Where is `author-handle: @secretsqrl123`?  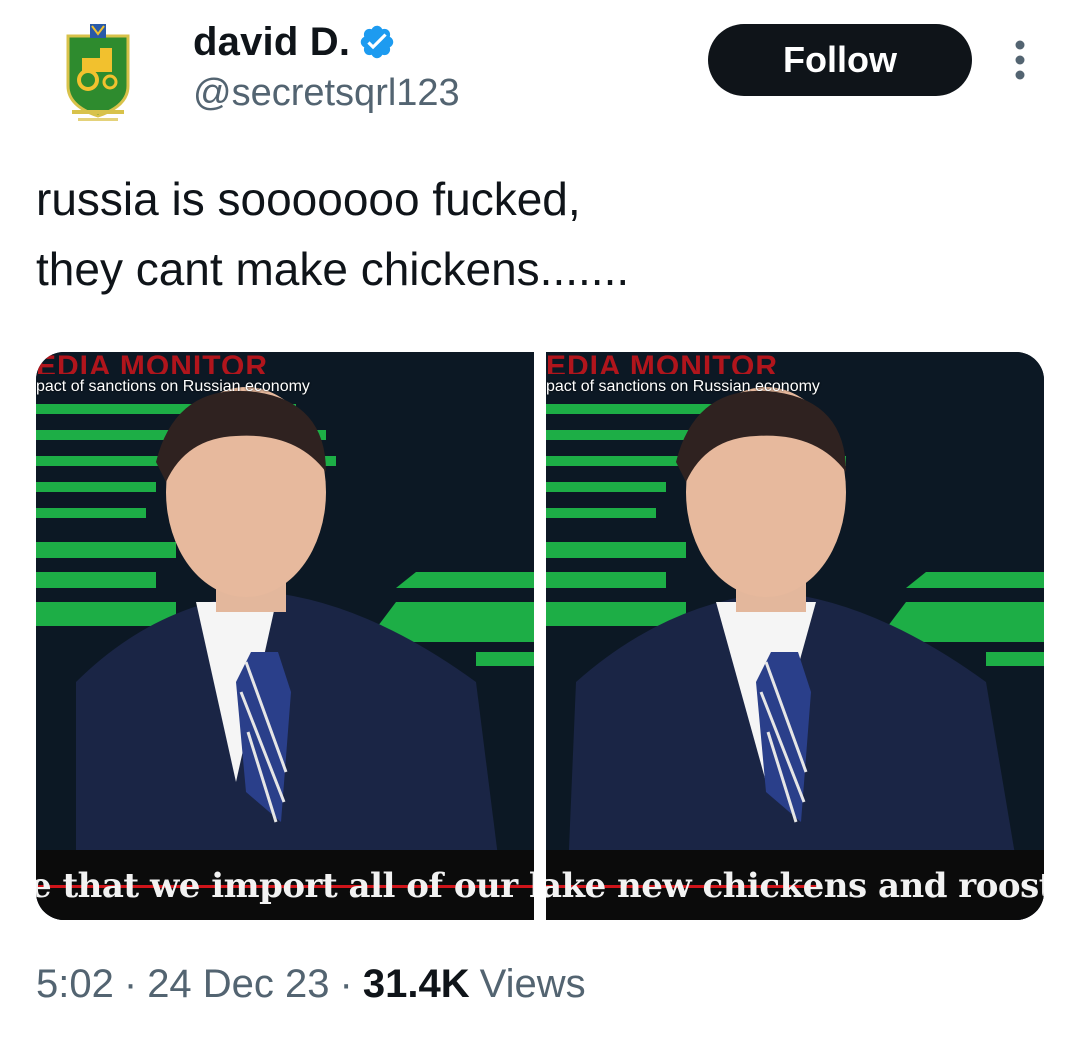
author-handle: @secretsqrl123 is located at coordinates (326, 93).